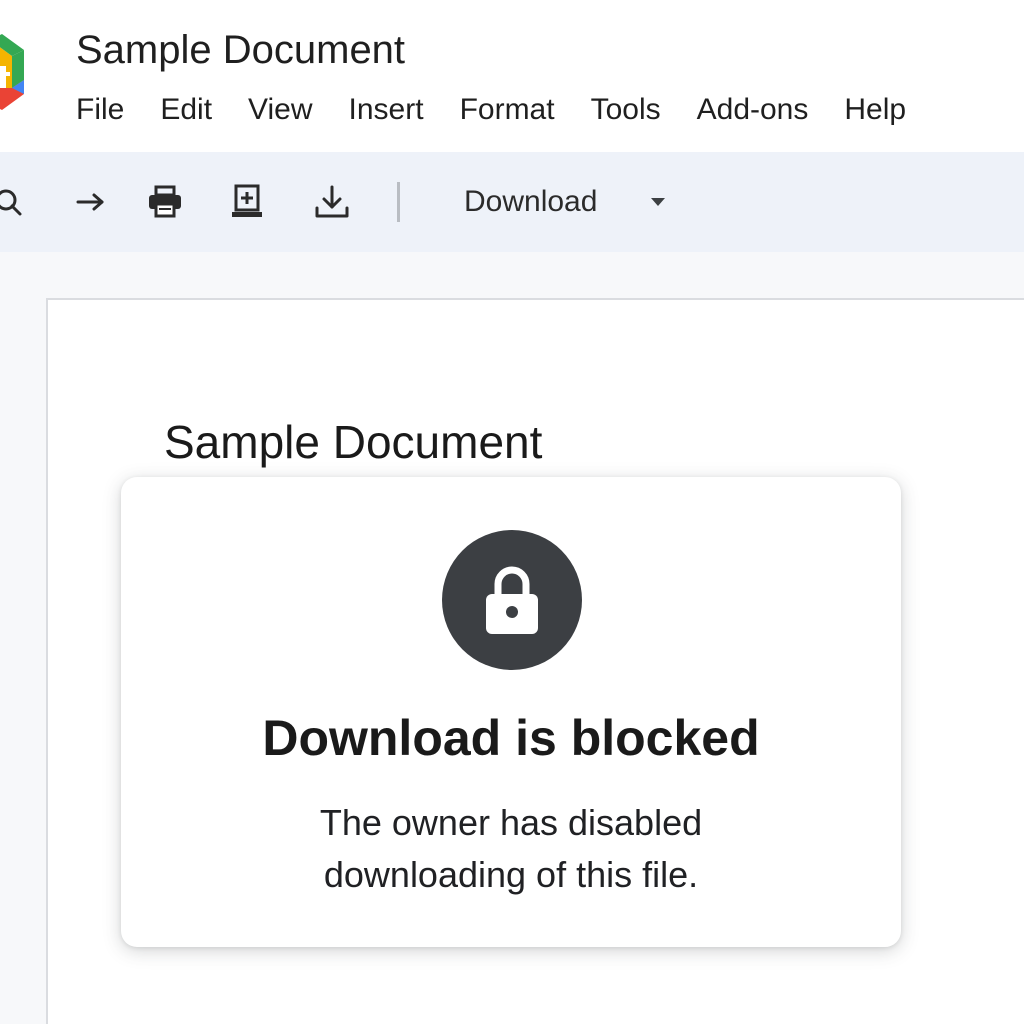 This screenshot has height=1024, width=1024. What do you see at coordinates (398, 202) in the screenshot?
I see `toolbar-divider` at bounding box center [398, 202].